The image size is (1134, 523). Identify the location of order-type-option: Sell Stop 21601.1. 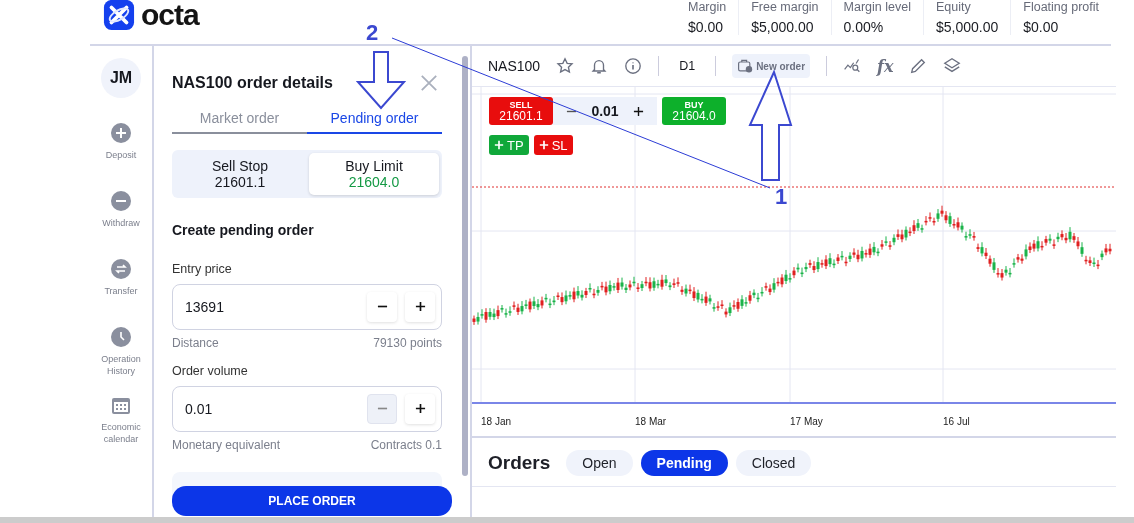
(240, 173).